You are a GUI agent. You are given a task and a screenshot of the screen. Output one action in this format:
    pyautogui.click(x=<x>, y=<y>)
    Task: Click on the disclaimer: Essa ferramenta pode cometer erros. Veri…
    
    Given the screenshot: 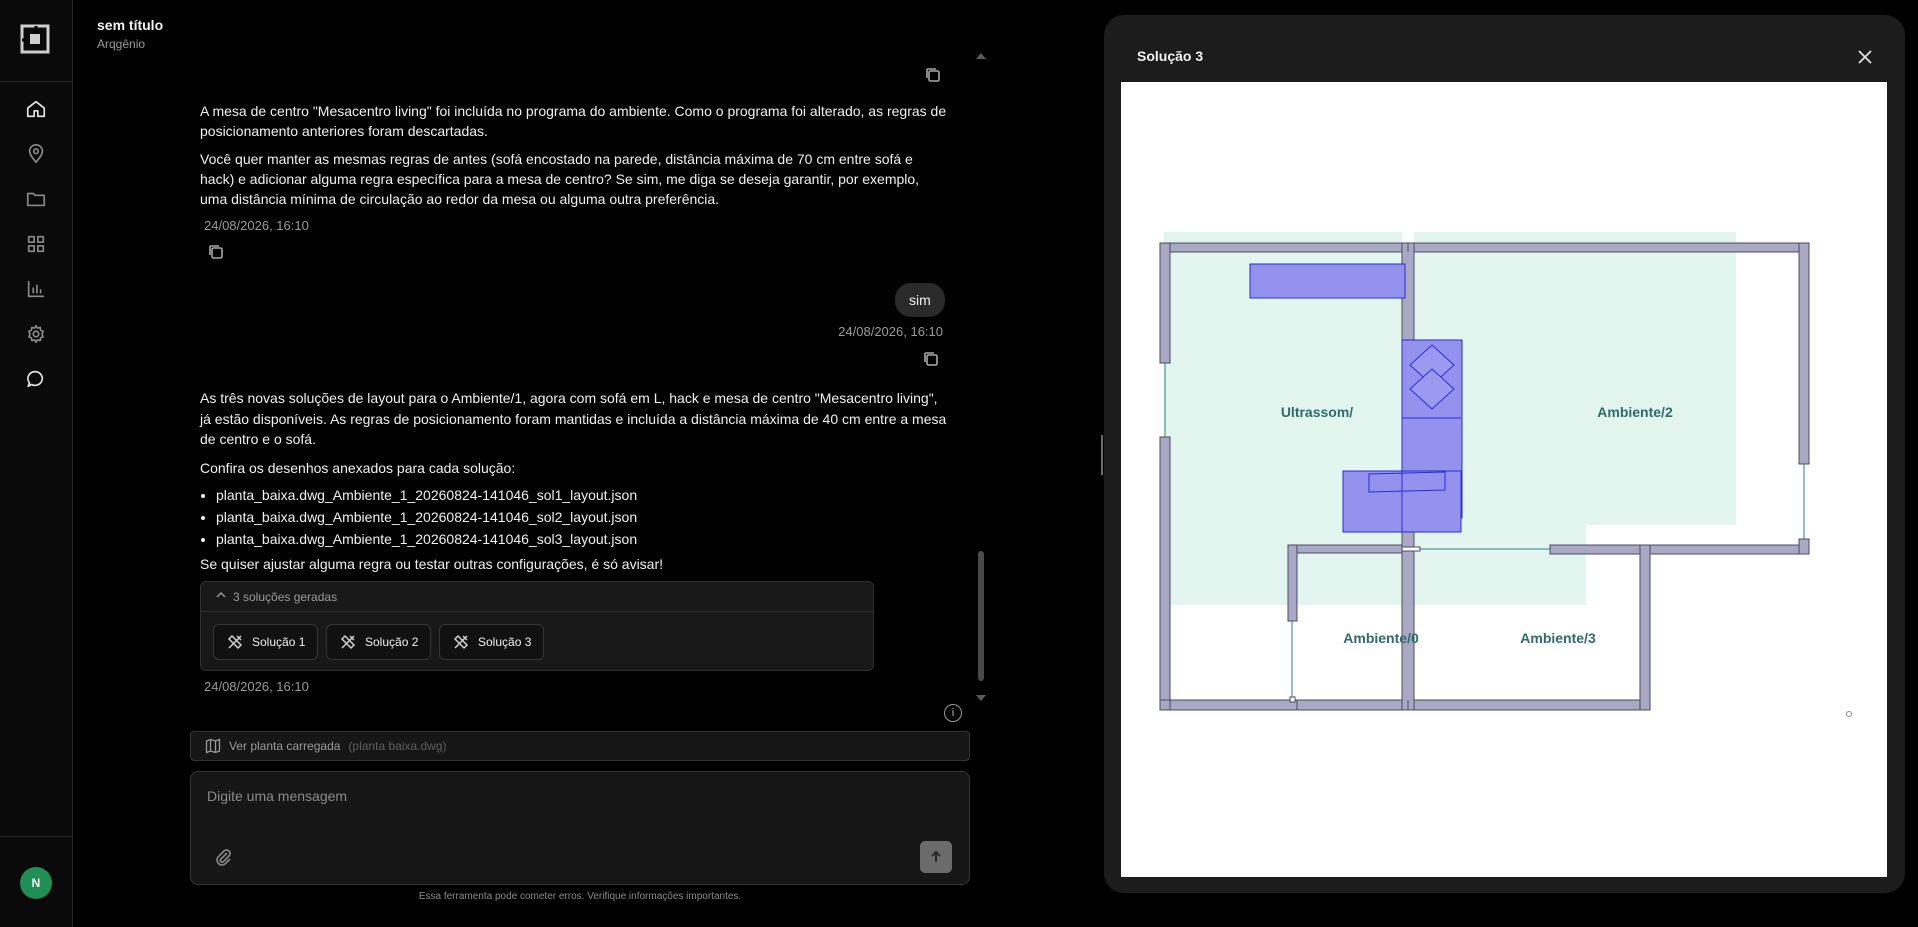 What is the action you would take?
    pyautogui.click(x=580, y=896)
    